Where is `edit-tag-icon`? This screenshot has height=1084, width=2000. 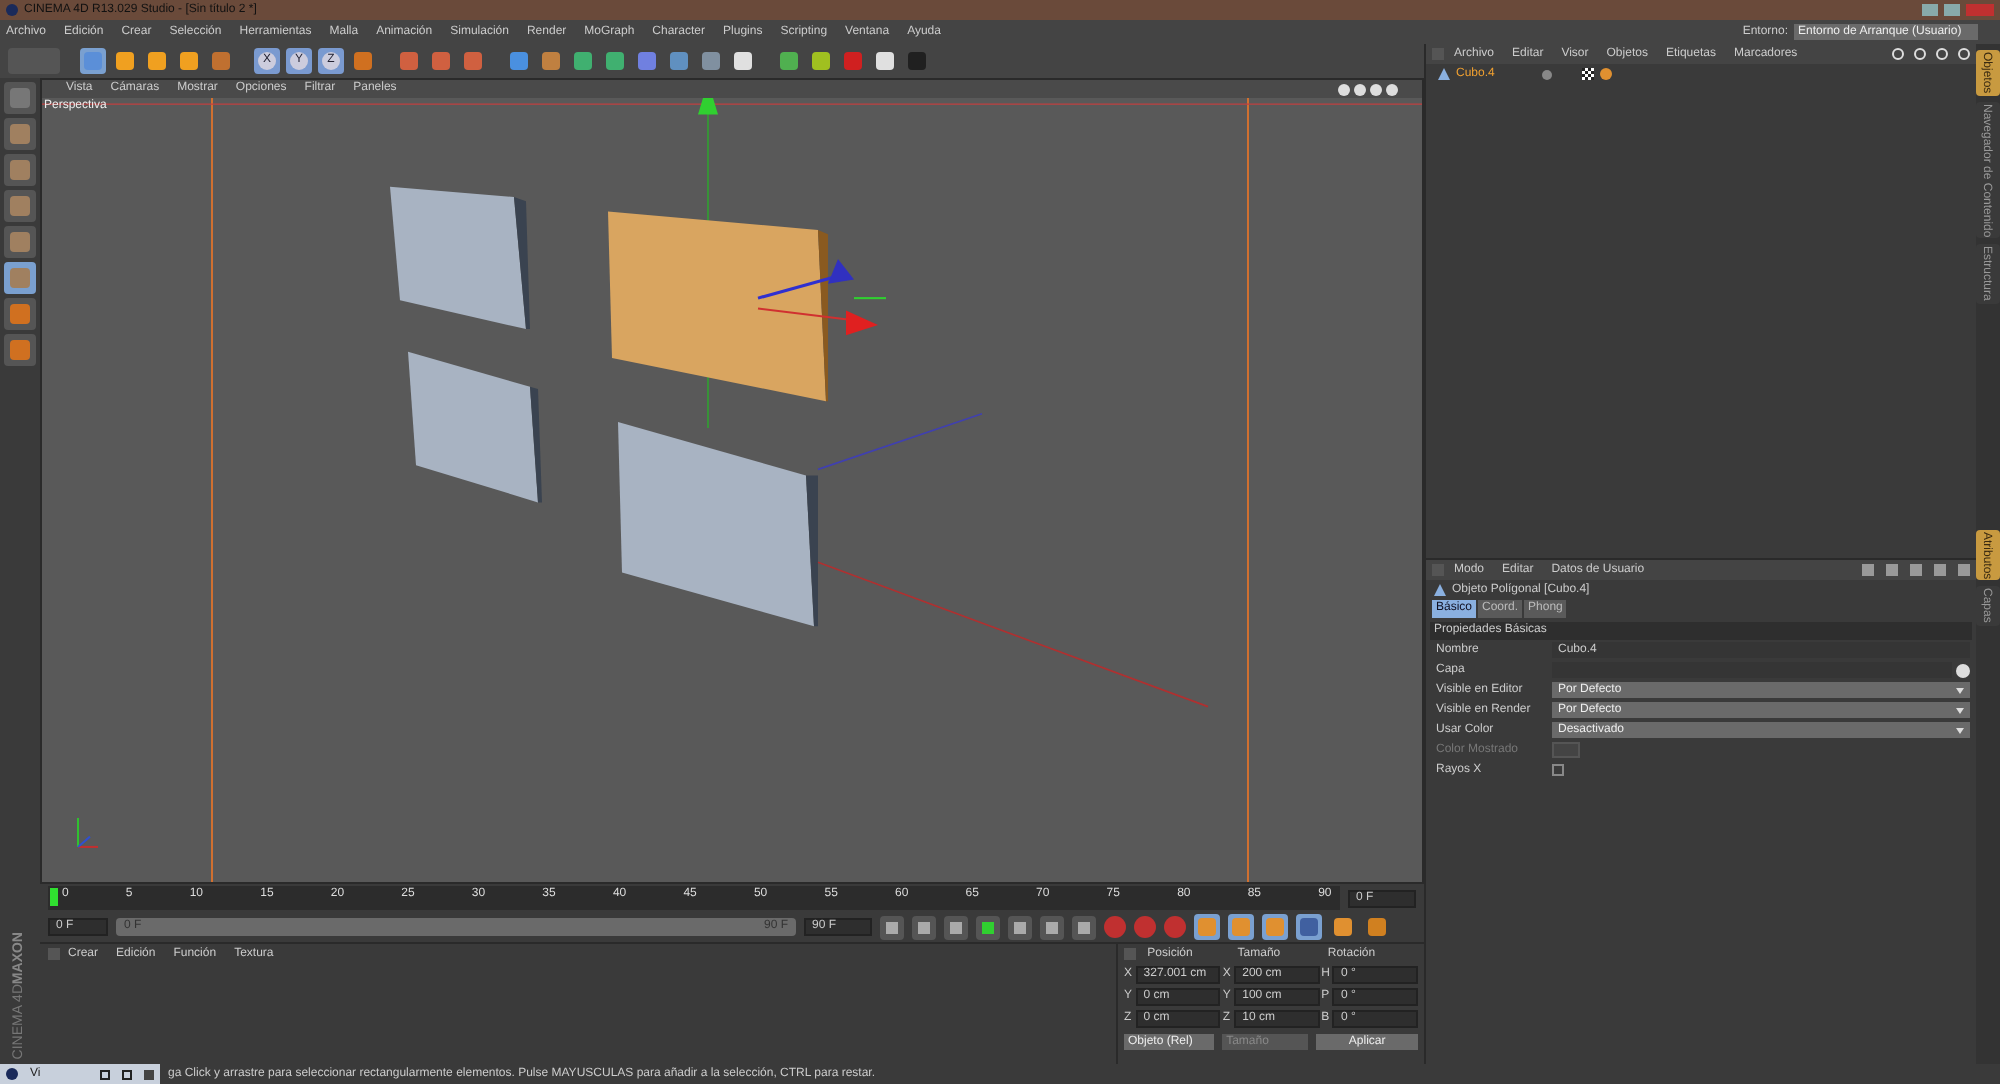 edit-tag-icon is located at coordinates (1606, 74).